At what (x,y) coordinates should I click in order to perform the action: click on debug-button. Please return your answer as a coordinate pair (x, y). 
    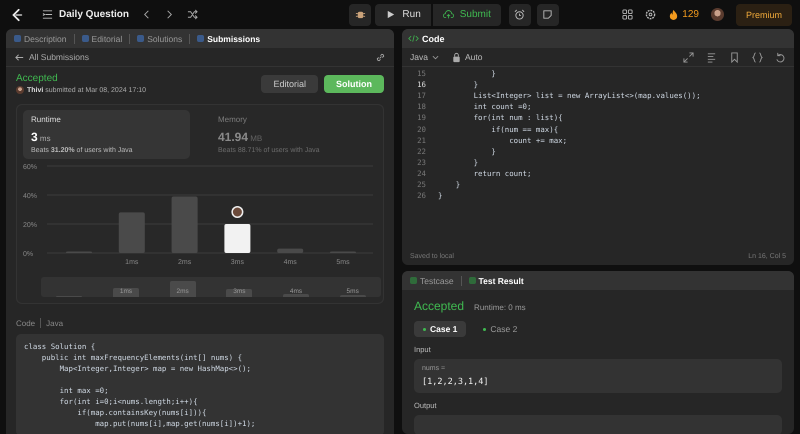
    Looking at the image, I should click on (360, 15).